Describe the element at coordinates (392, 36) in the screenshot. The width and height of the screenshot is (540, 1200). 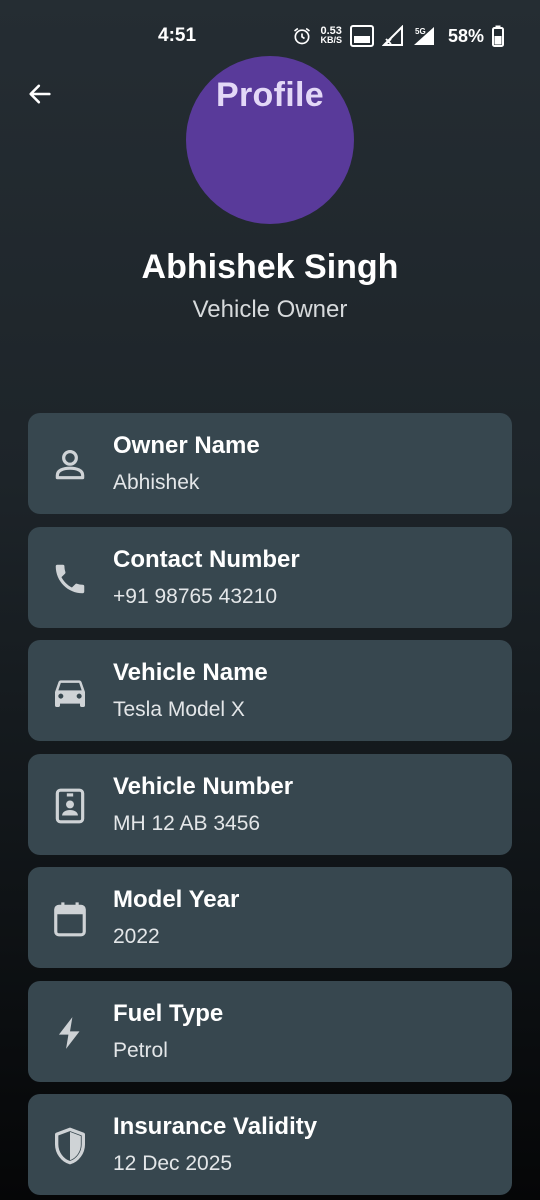
I see `signal-icon` at that location.